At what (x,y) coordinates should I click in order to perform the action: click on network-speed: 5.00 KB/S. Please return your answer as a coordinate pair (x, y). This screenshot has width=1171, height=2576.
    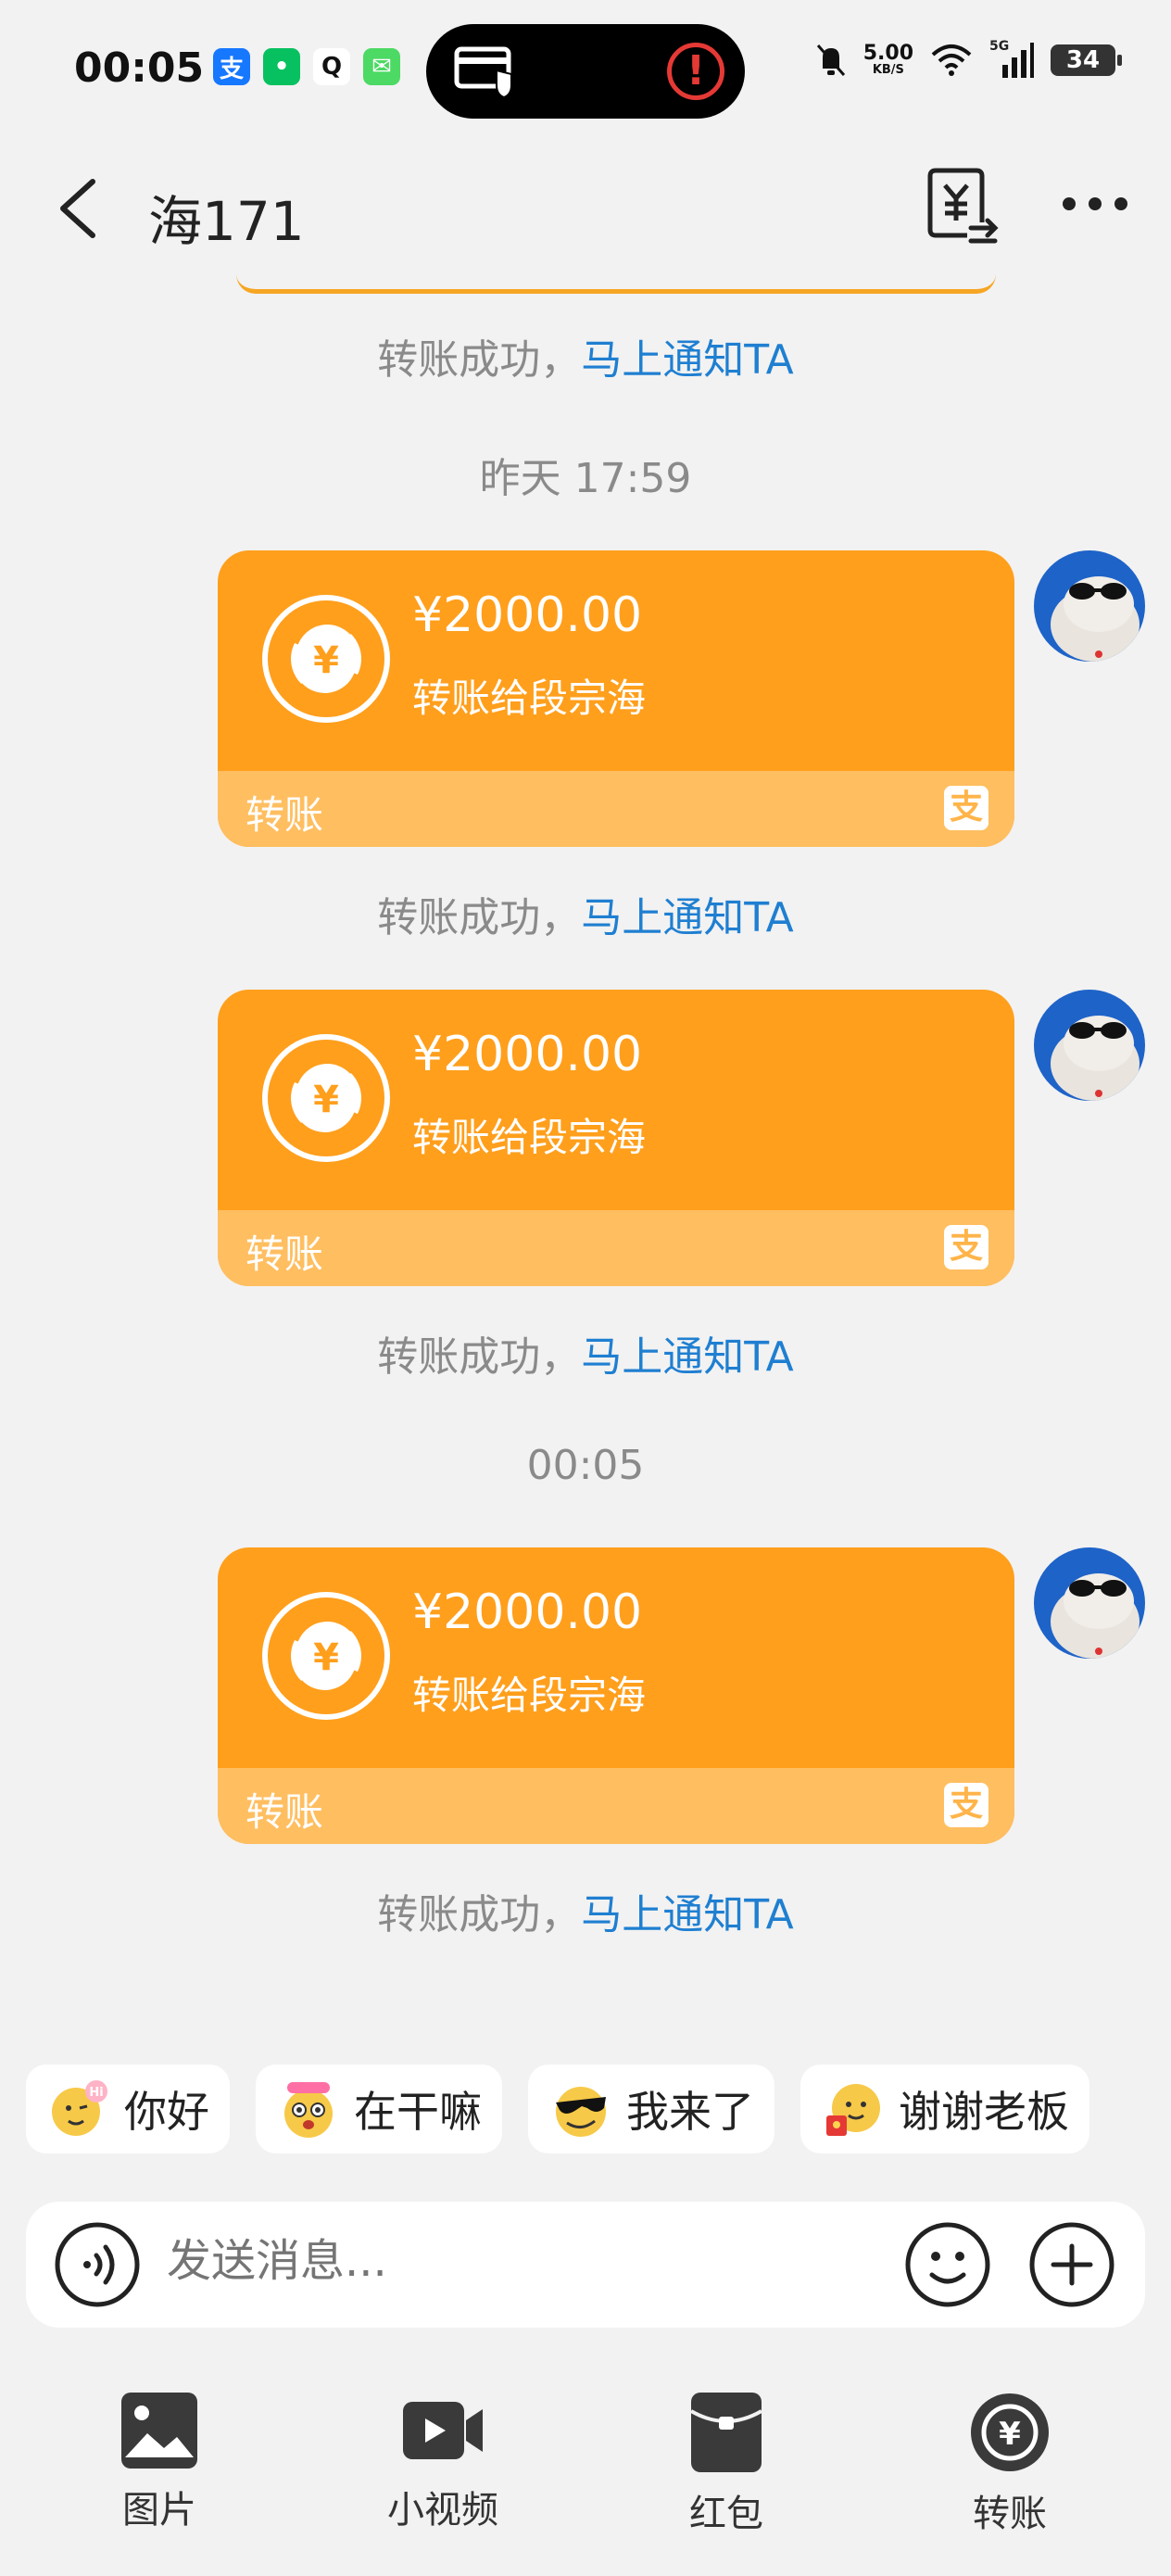
    Looking at the image, I should click on (888, 60).